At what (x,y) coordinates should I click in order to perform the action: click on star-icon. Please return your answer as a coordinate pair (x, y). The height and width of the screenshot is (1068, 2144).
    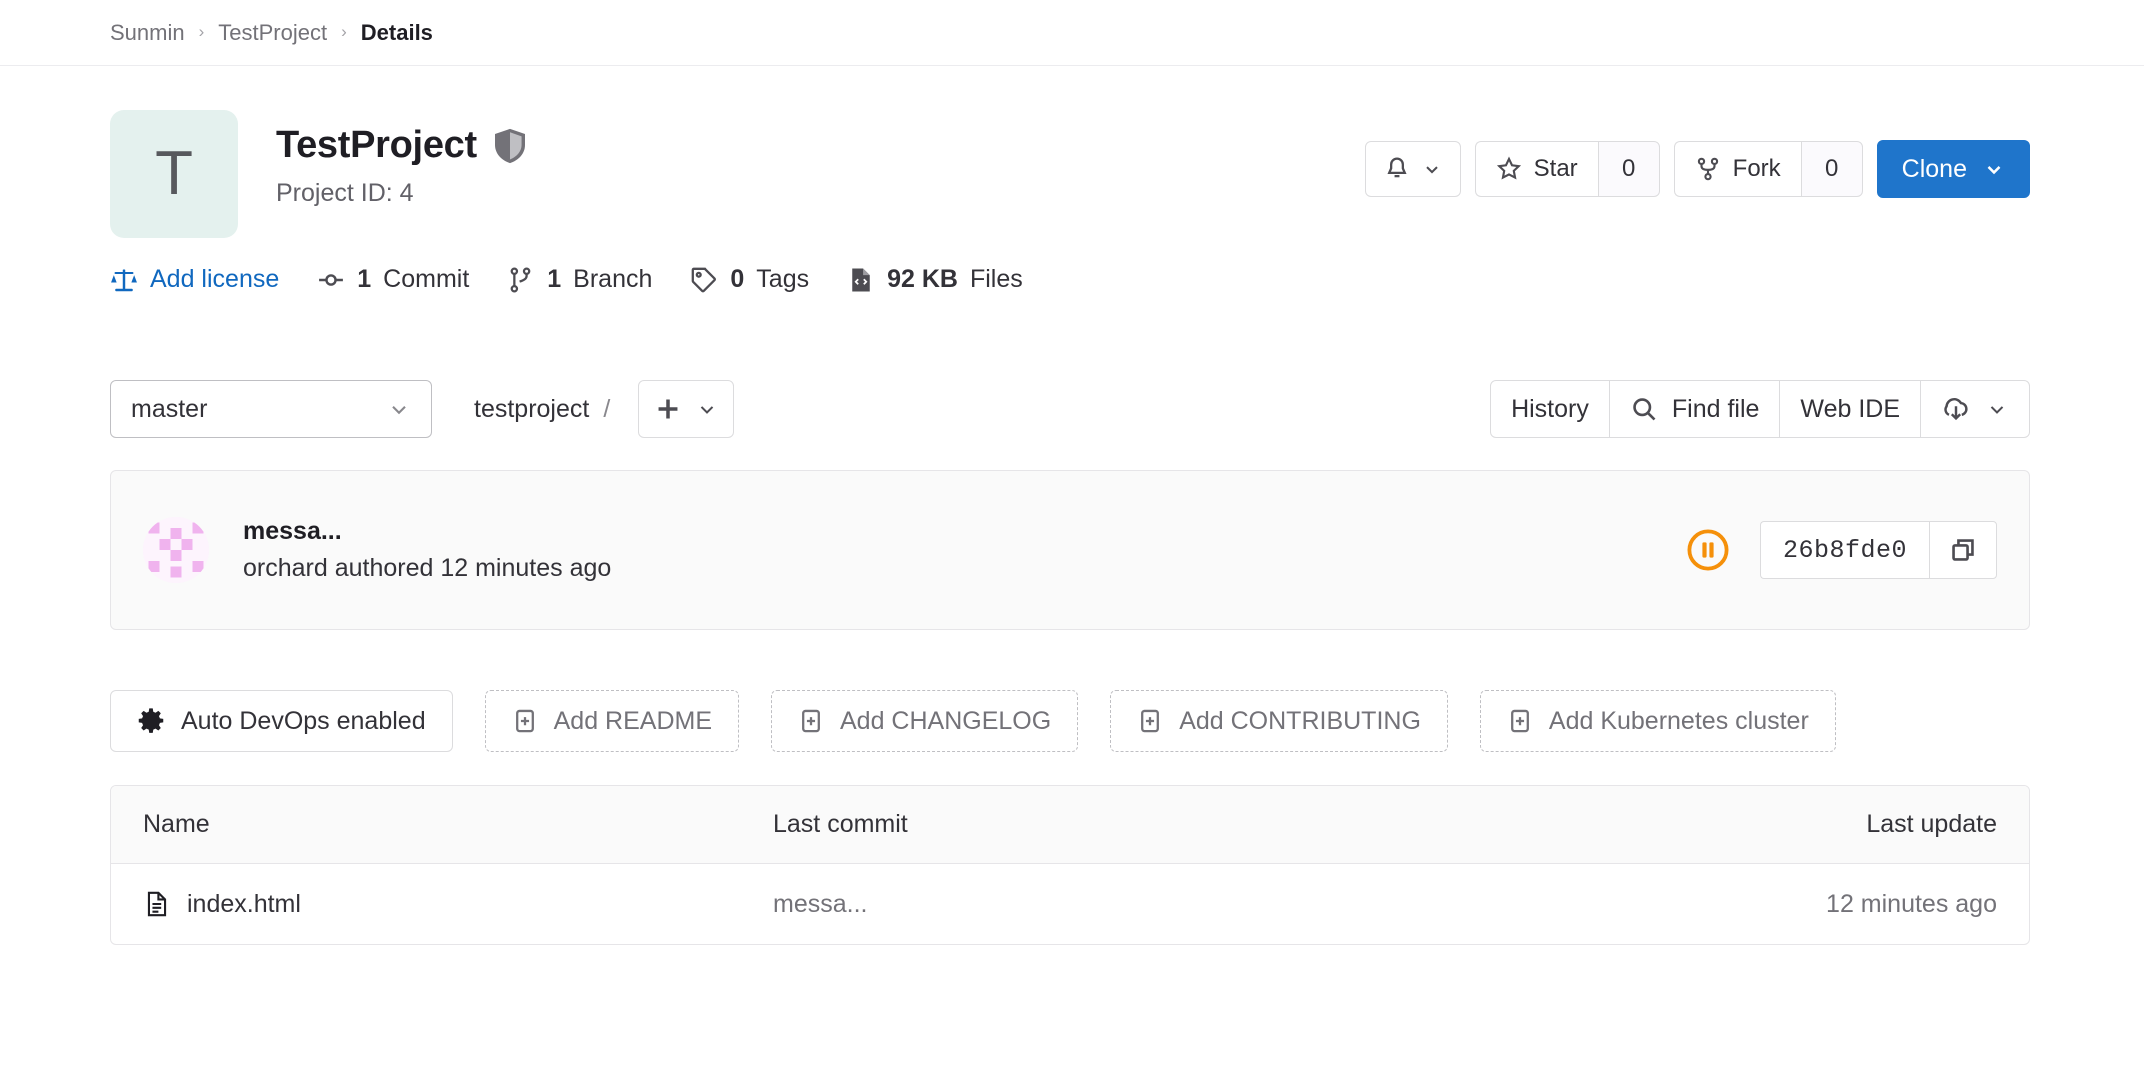
    Looking at the image, I should click on (1509, 169).